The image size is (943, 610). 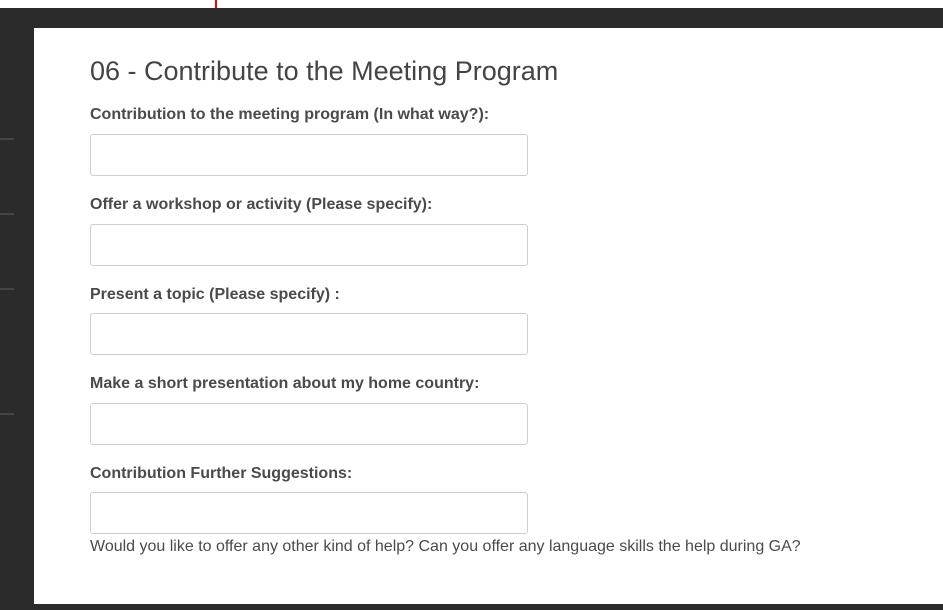 What do you see at coordinates (309, 245) in the screenshot?
I see `workshop-input` at bounding box center [309, 245].